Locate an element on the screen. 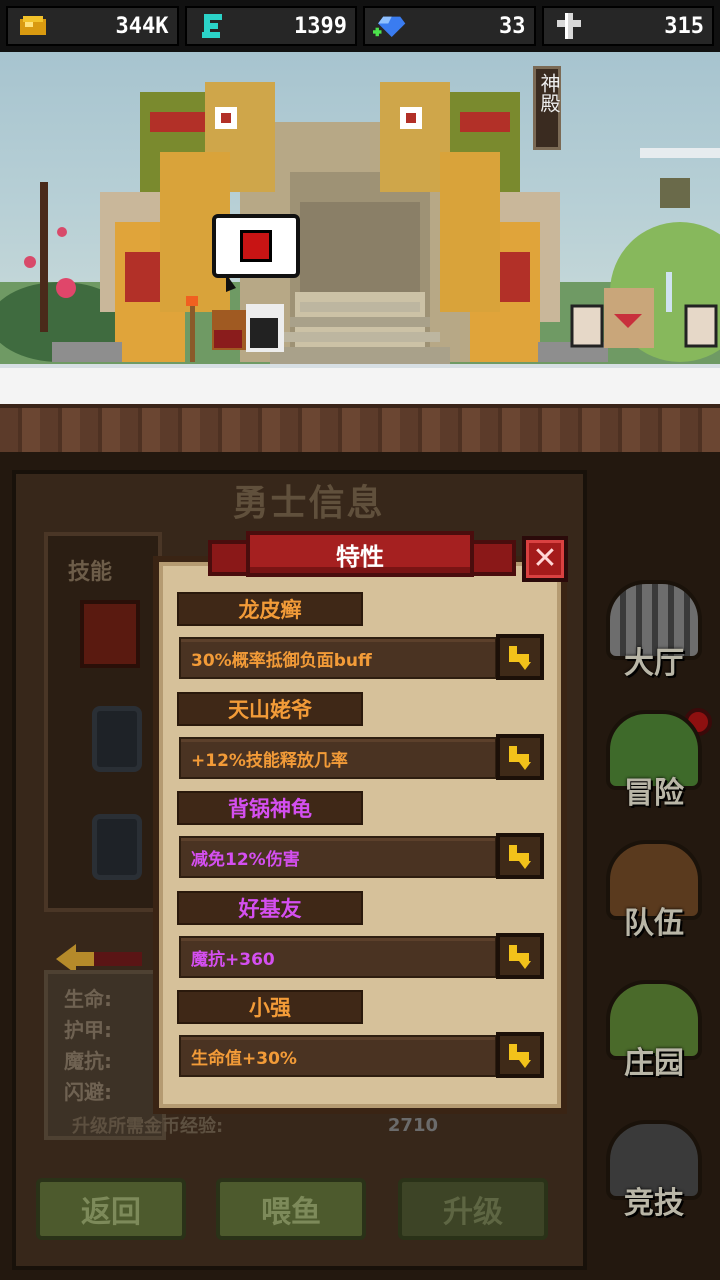 The width and height of the screenshot is (720, 1280). gem-icon is located at coordinates (390, 26).